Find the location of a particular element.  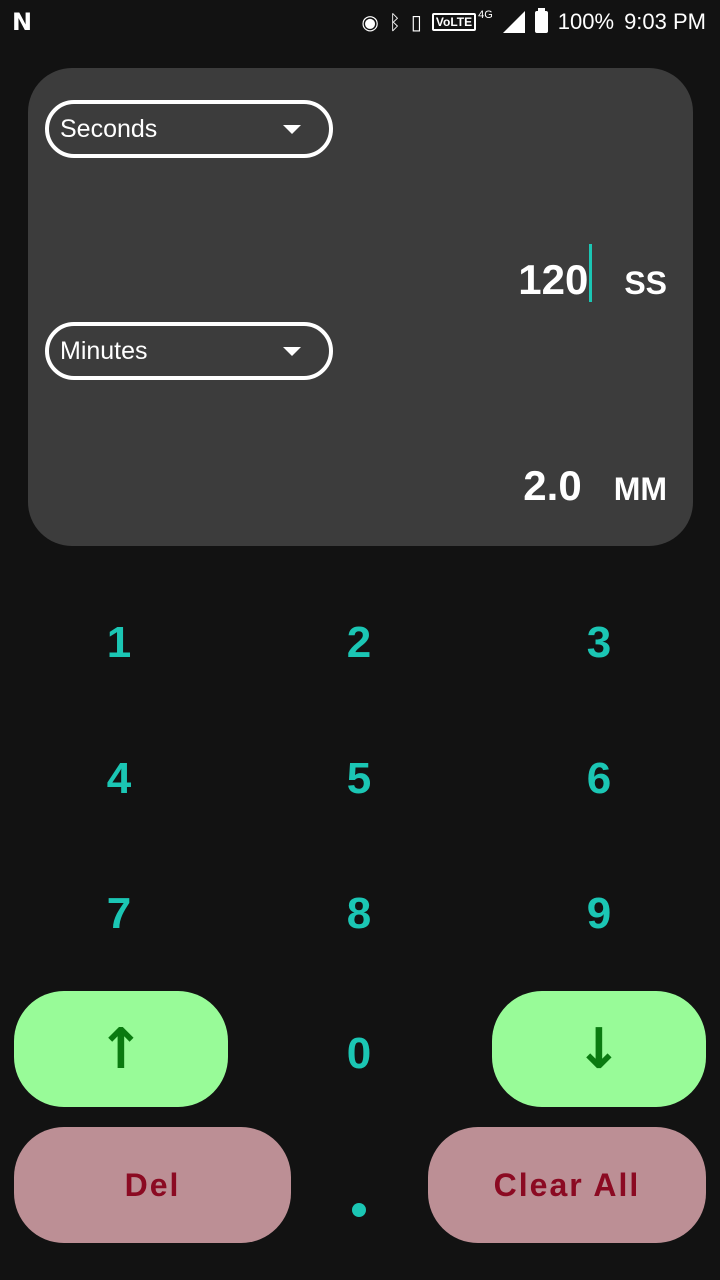

from-value-row: 120 SS is located at coordinates (592, 270).